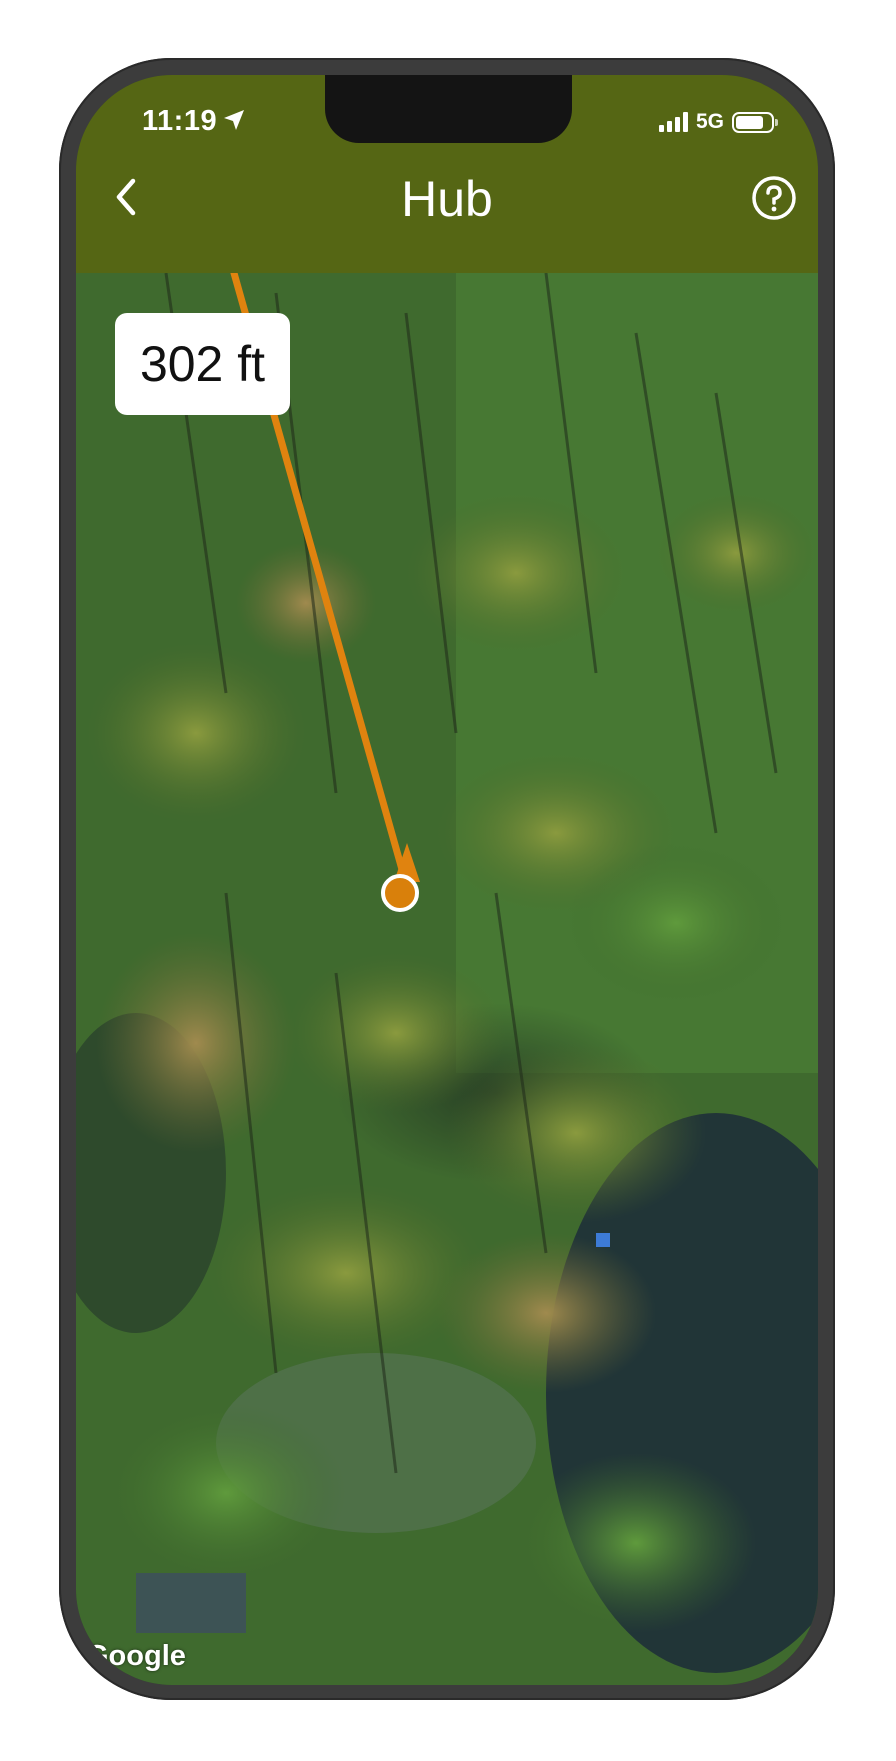 Image resolution: width=896 pixels, height=1761 pixels. I want to click on location-marker, so click(400, 893).